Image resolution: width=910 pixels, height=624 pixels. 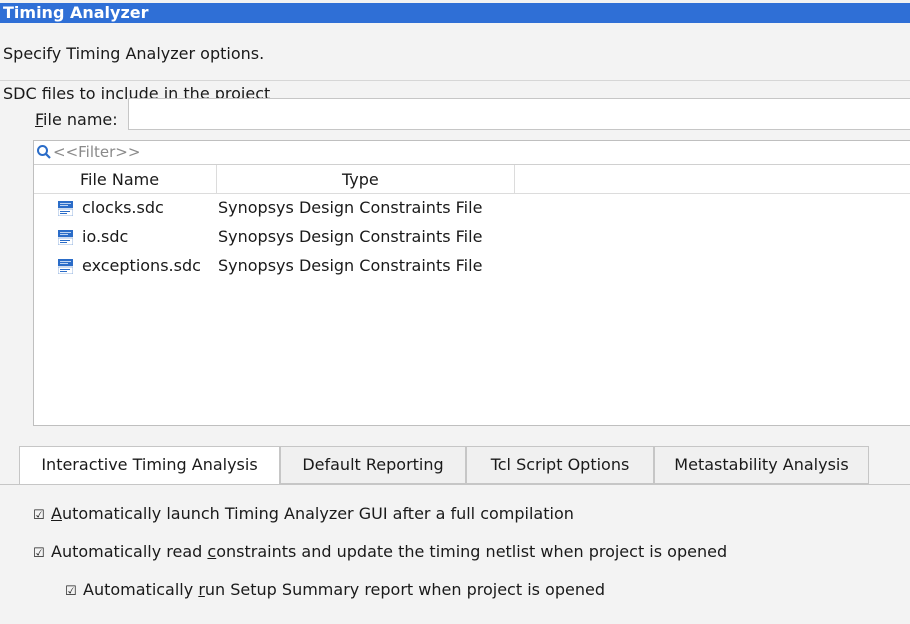 What do you see at coordinates (44, 152) in the screenshot?
I see `search-icon` at bounding box center [44, 152].